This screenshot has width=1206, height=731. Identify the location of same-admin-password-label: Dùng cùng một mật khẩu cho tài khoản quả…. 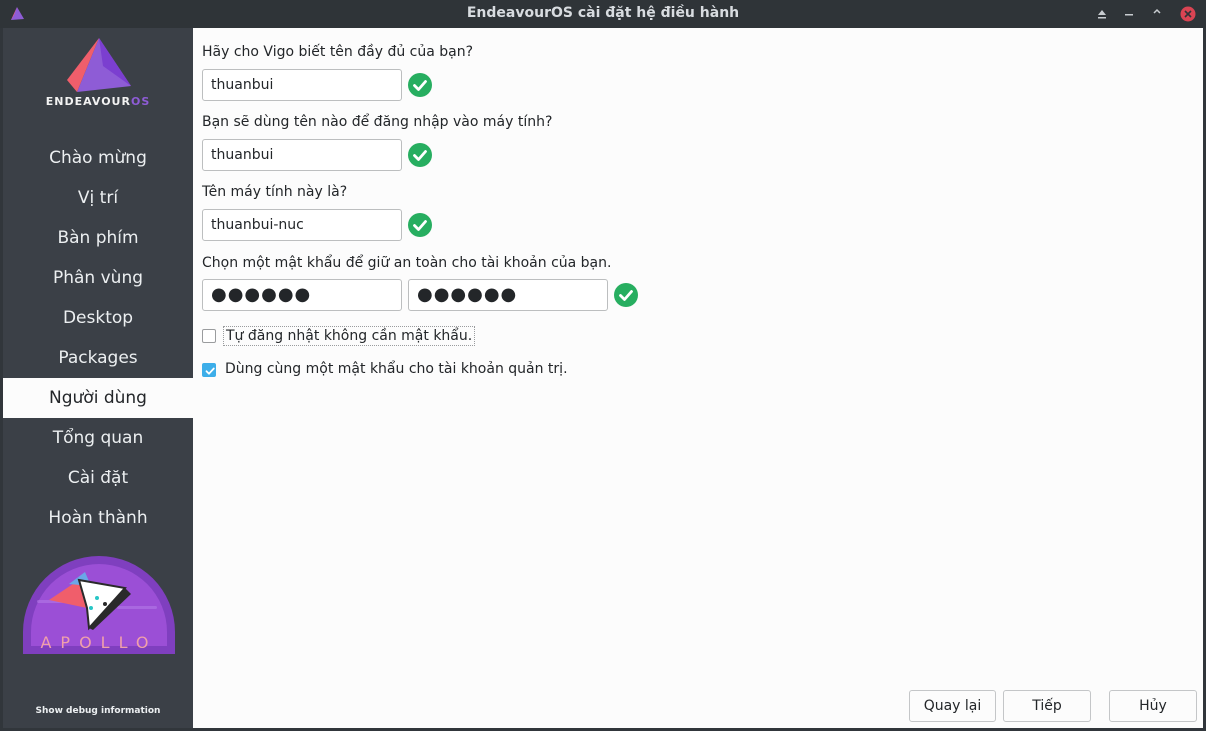
(396, 369).